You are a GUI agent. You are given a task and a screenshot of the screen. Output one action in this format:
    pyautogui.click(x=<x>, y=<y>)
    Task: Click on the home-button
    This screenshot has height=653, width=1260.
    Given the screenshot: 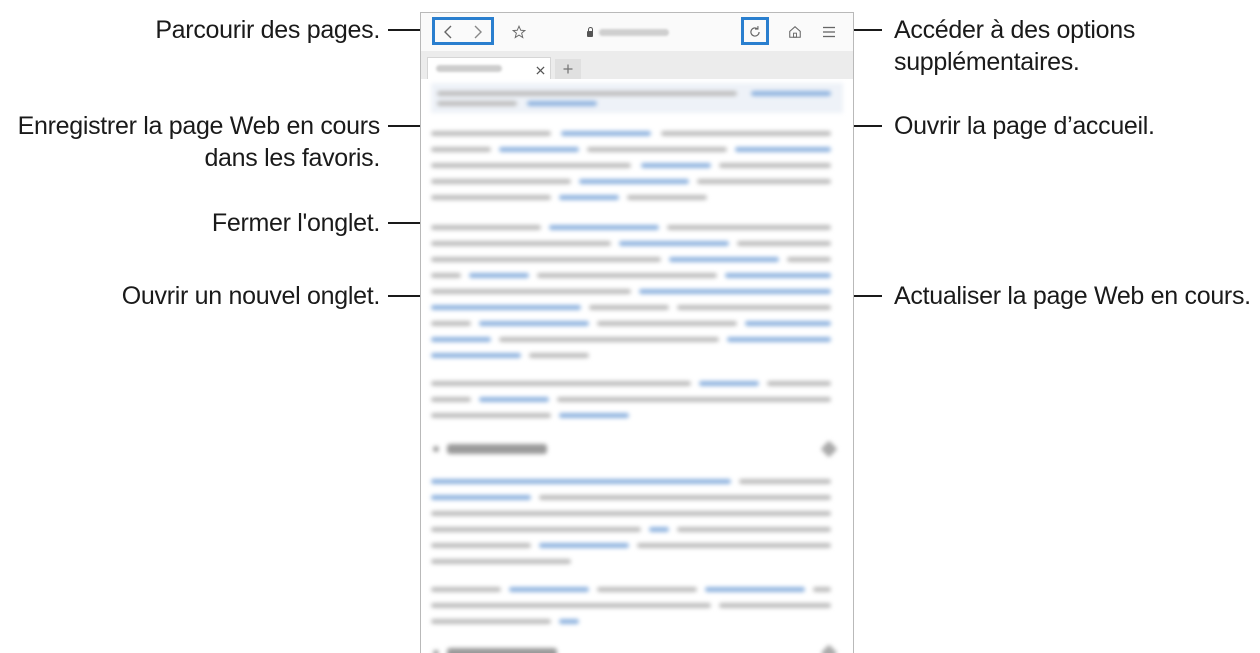 What is the action you would take?
    pyautogui.click(x=795, y=32)
    